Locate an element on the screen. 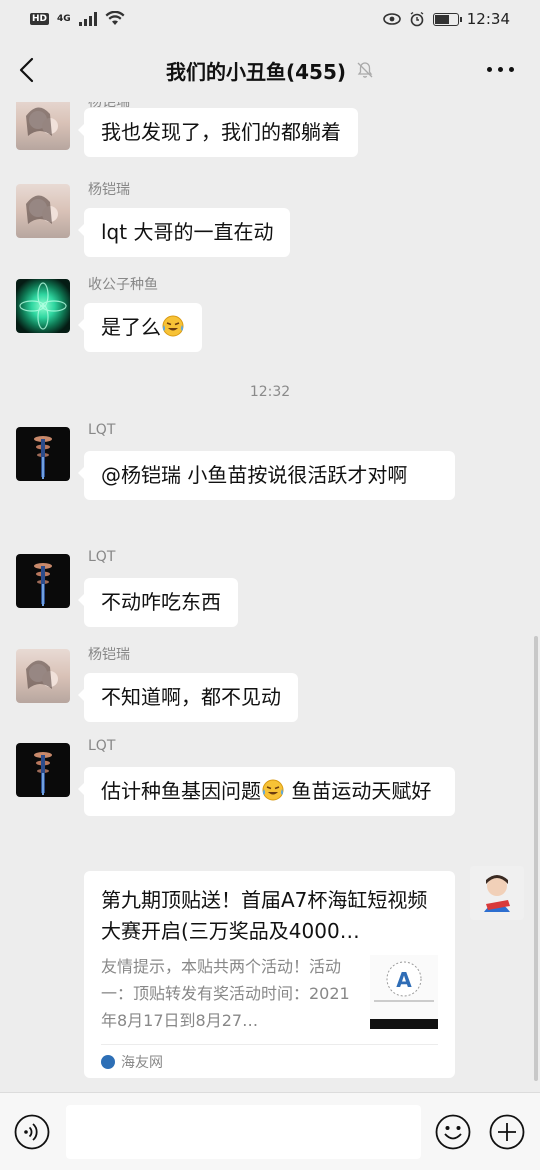  emoji-icon is located at coordinates (453, 1132).